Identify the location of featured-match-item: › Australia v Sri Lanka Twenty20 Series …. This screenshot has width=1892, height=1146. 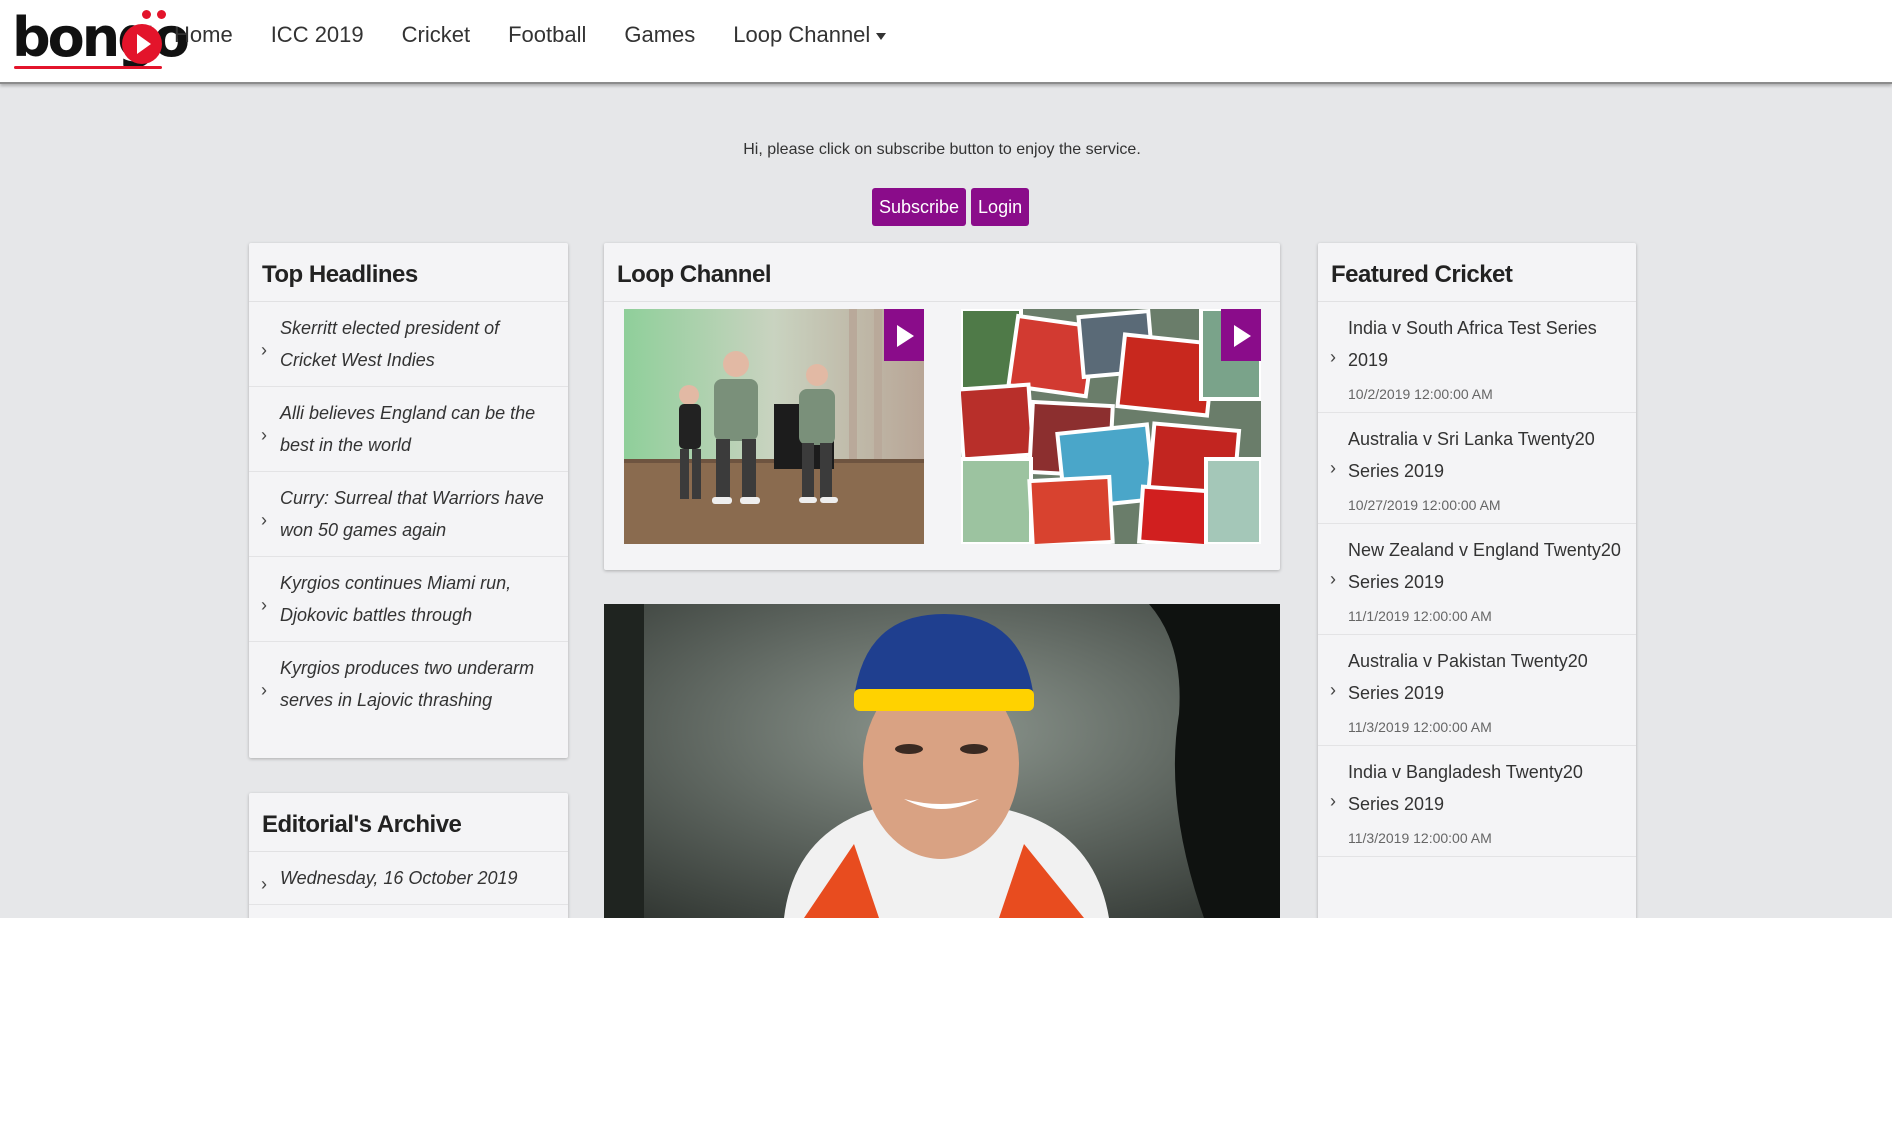
(1477, 468).